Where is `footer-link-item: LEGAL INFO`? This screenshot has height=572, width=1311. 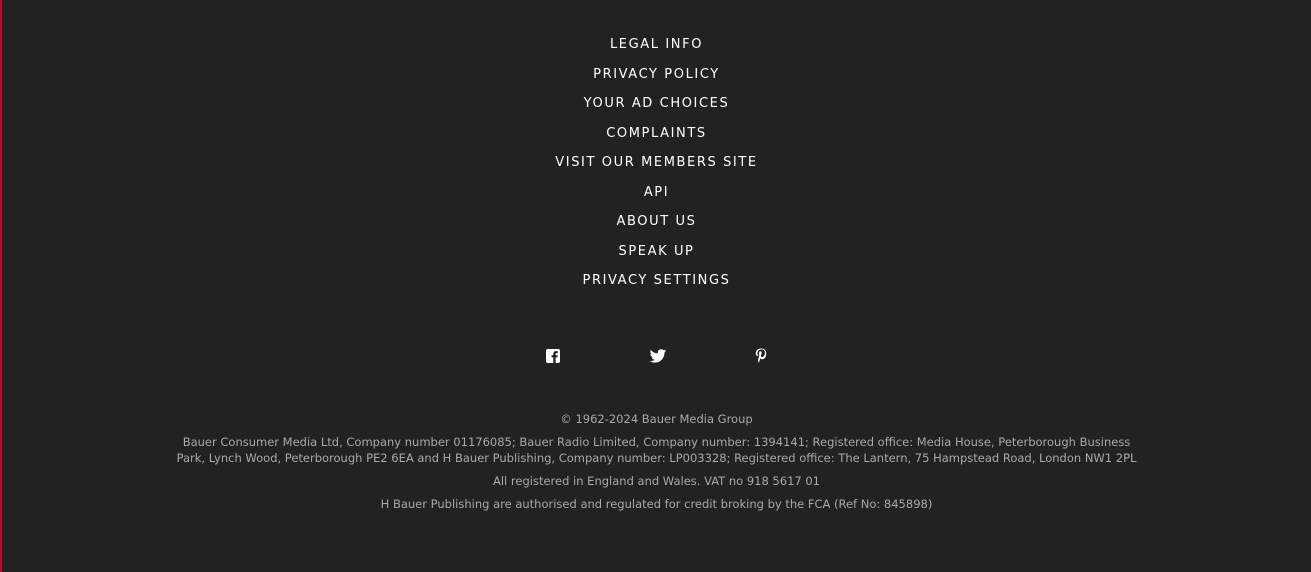 footer-link-item: LEGAL INFO is located at coordinates (656, 46).